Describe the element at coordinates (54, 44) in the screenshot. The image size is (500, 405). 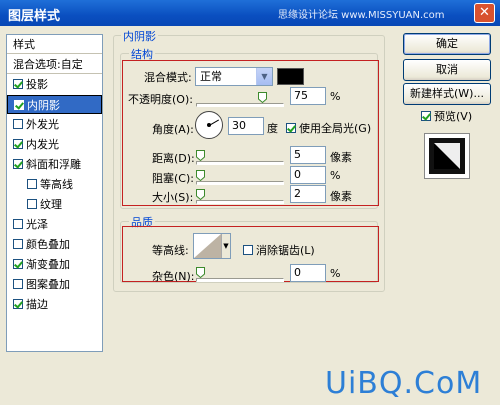
I see `styles-header: 样式` at that location.